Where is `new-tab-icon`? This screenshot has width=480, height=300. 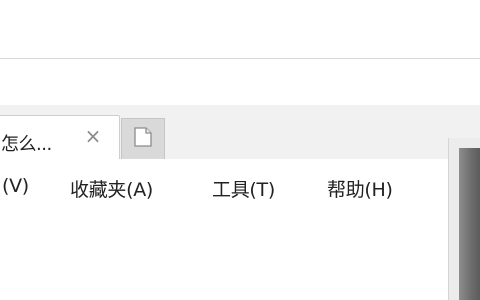
new-tab-icon is located at coordinates (143, 139).